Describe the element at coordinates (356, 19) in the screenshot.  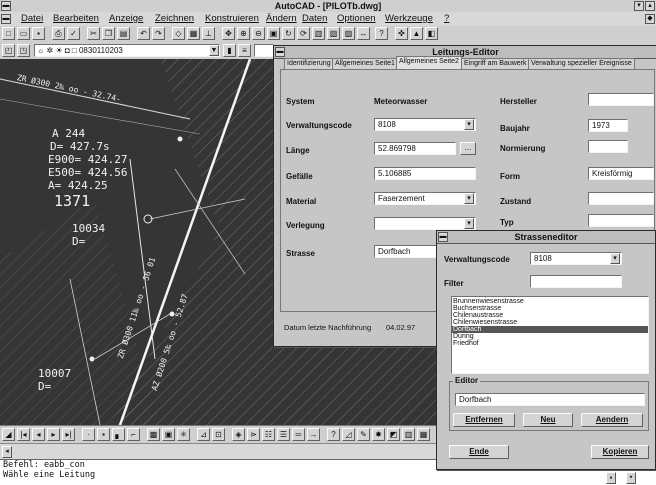
I see `menu-optionen: Optionen` at that location.